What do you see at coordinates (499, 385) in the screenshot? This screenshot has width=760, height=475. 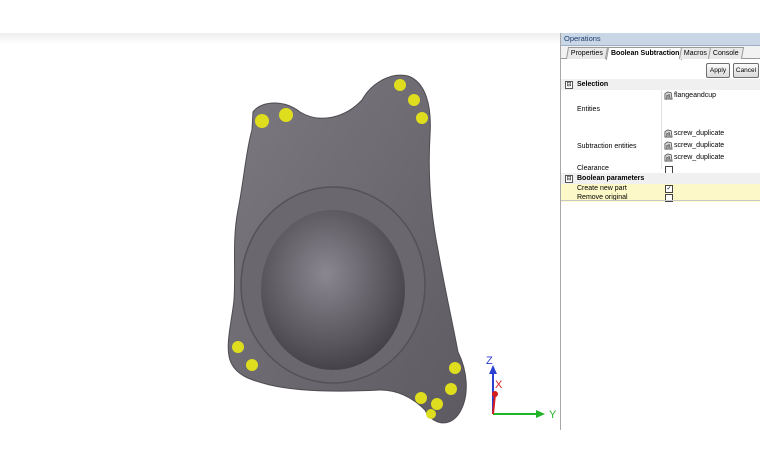 I see `axis-x-label: X` at bounding box center [499, 385].